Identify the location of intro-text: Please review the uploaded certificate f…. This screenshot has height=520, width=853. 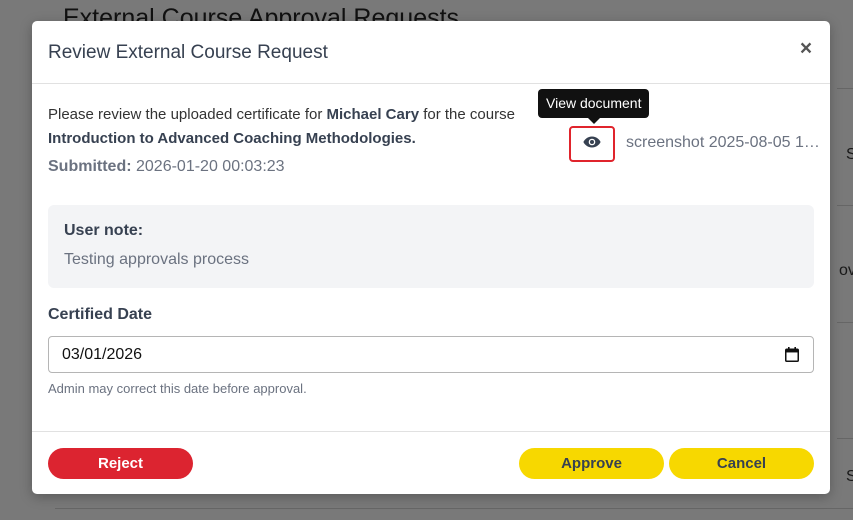
(298, 127).